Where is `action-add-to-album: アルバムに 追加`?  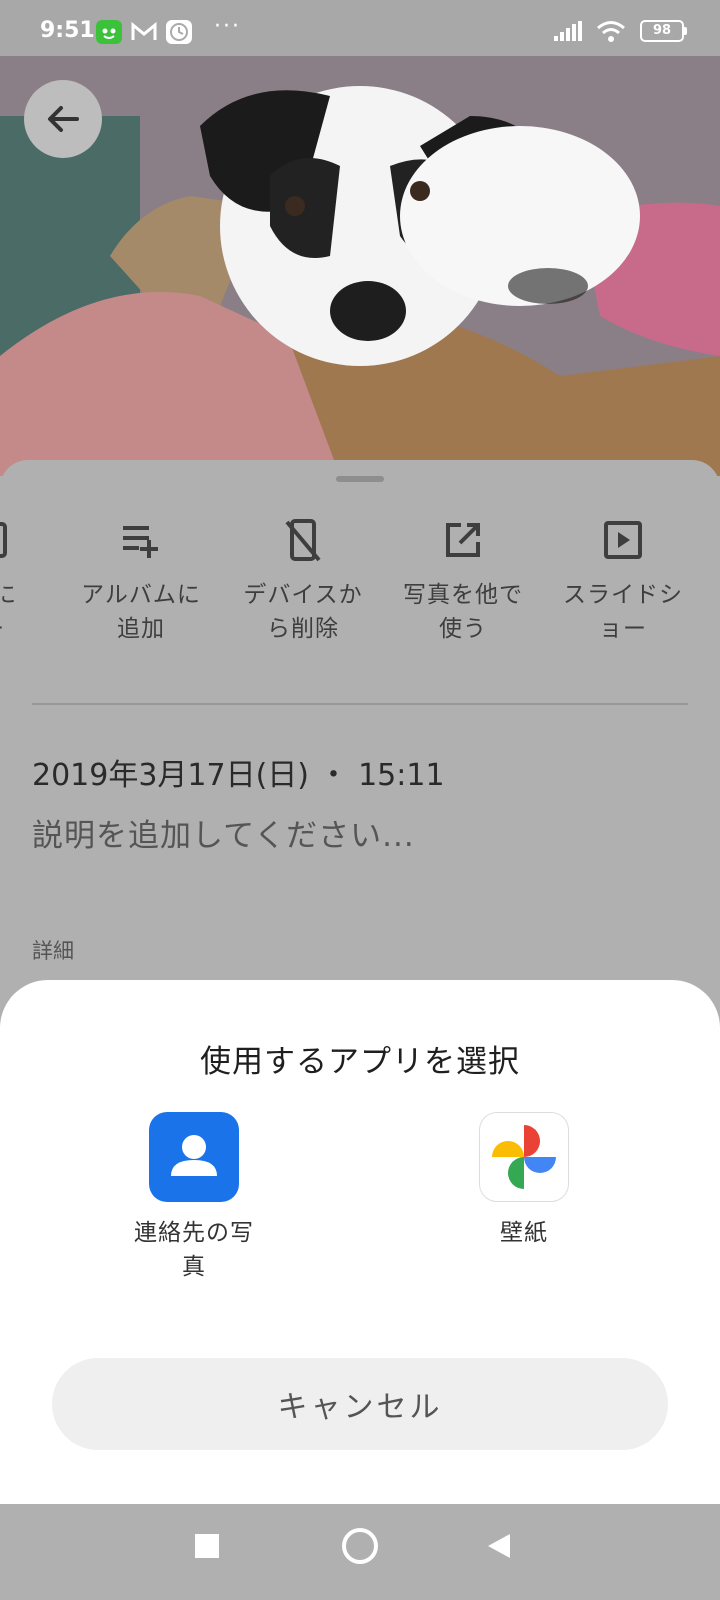
action-add-to-album: アルバムに 追加 is located at coordinates (141, 578).